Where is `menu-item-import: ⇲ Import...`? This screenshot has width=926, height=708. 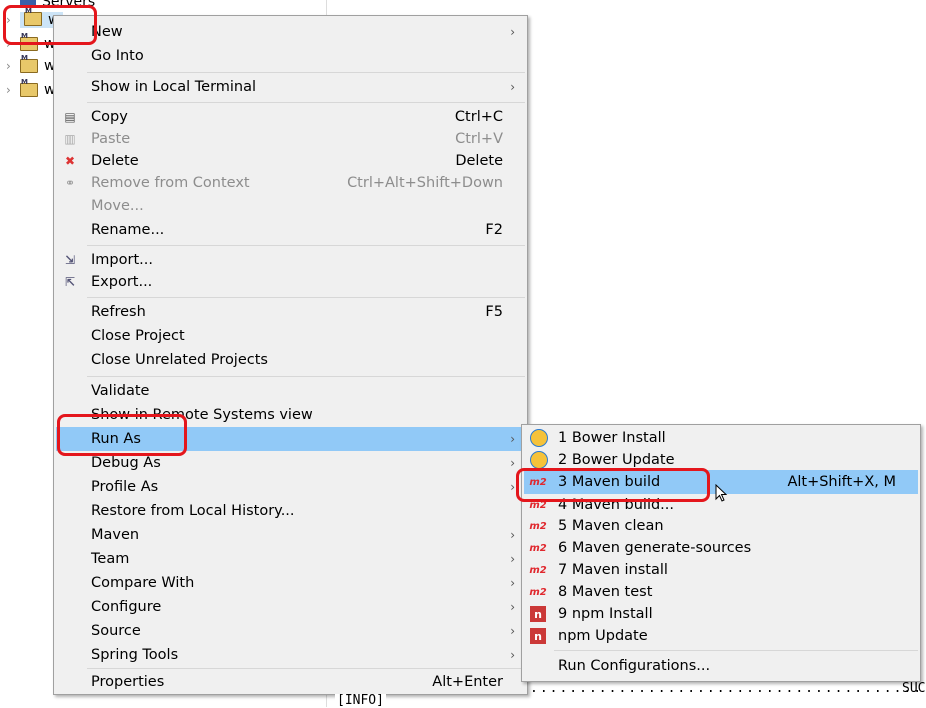 menu-item-import: ⇲ Import... is located at coordinates (290, 260).